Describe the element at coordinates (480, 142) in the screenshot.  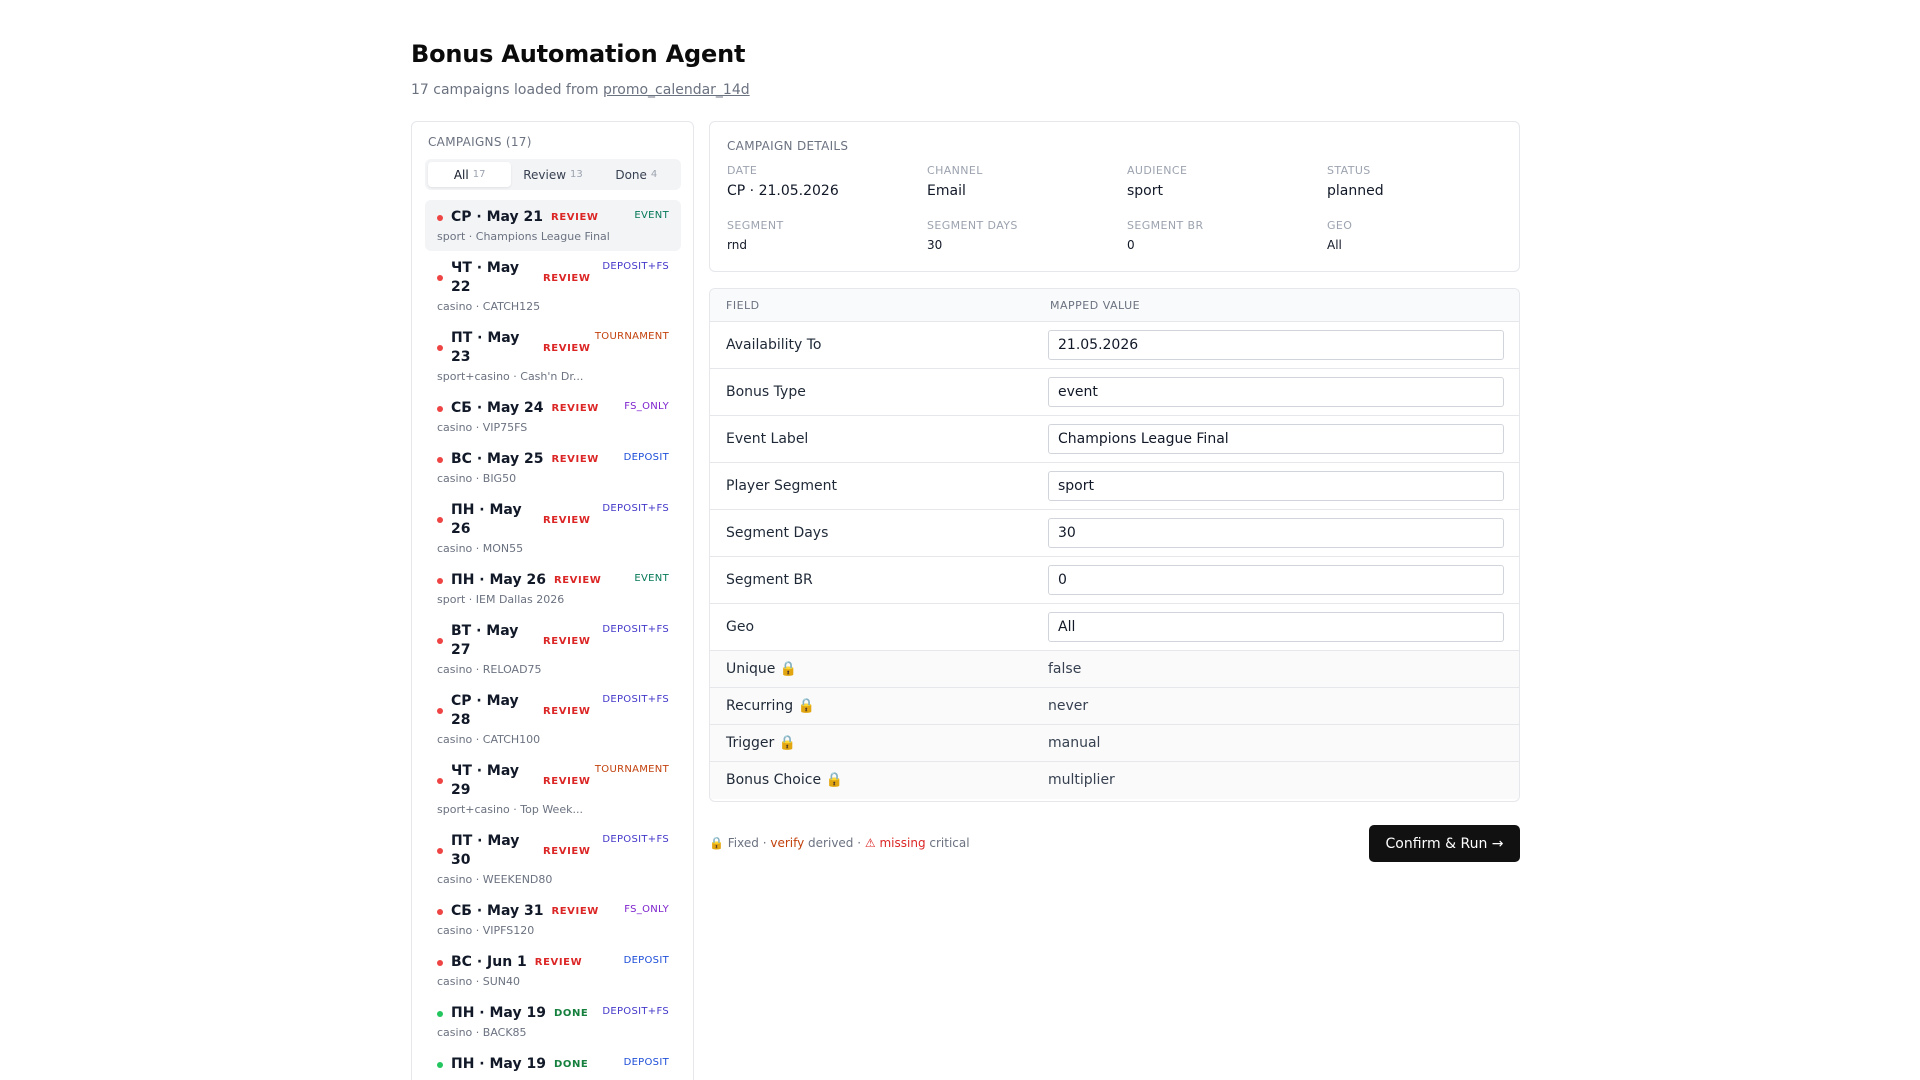
I see `campaigns-title: CAMPAIGNS (17)` at that location.